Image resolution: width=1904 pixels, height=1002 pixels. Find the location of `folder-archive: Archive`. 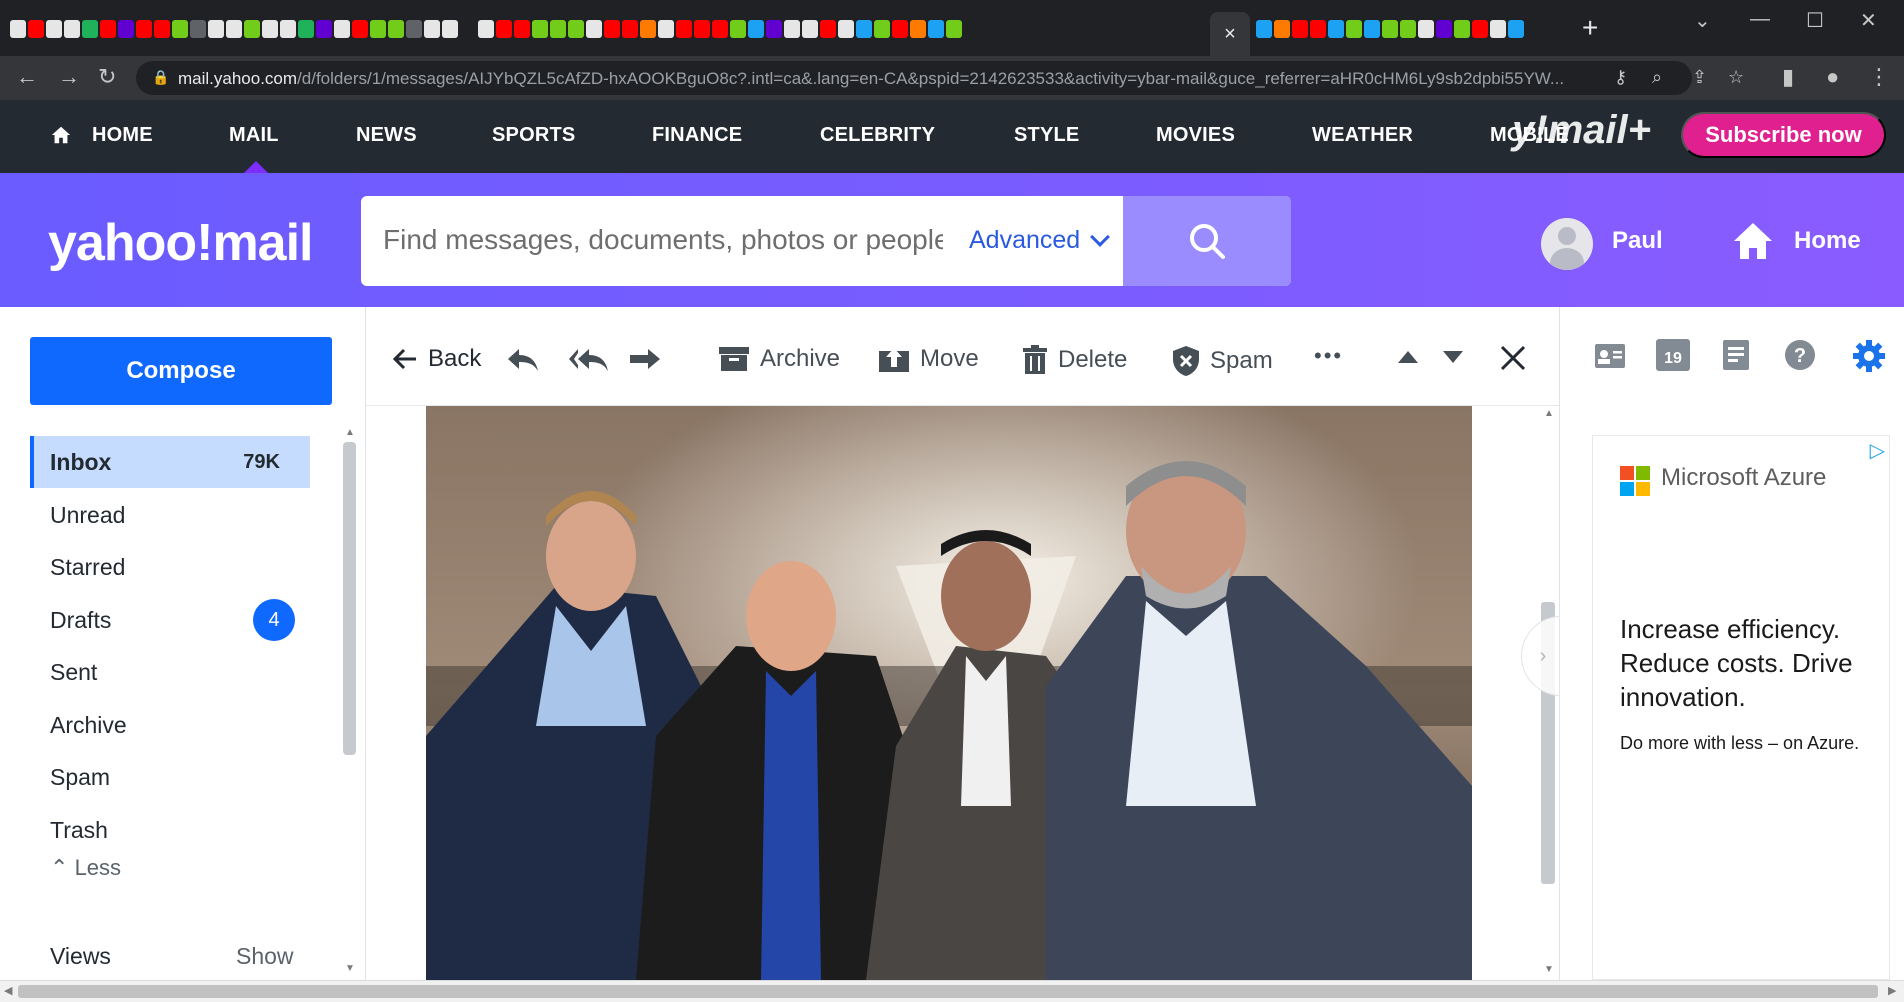

folder-archive: Archive is located at coordinates (170, 725).